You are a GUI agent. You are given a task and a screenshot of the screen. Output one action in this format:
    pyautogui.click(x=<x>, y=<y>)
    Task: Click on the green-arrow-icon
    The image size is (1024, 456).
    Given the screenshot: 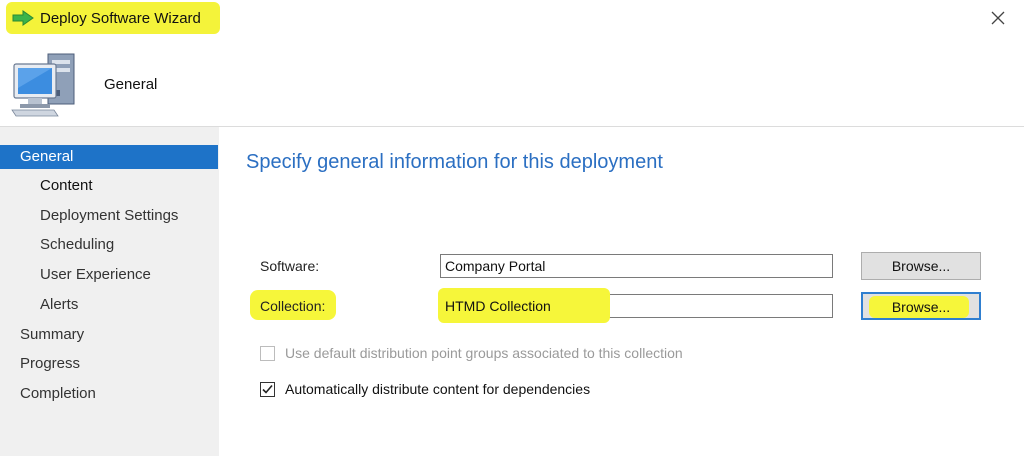 What is the action you would take?
    pyautogui.click(x=23, y=18)
    